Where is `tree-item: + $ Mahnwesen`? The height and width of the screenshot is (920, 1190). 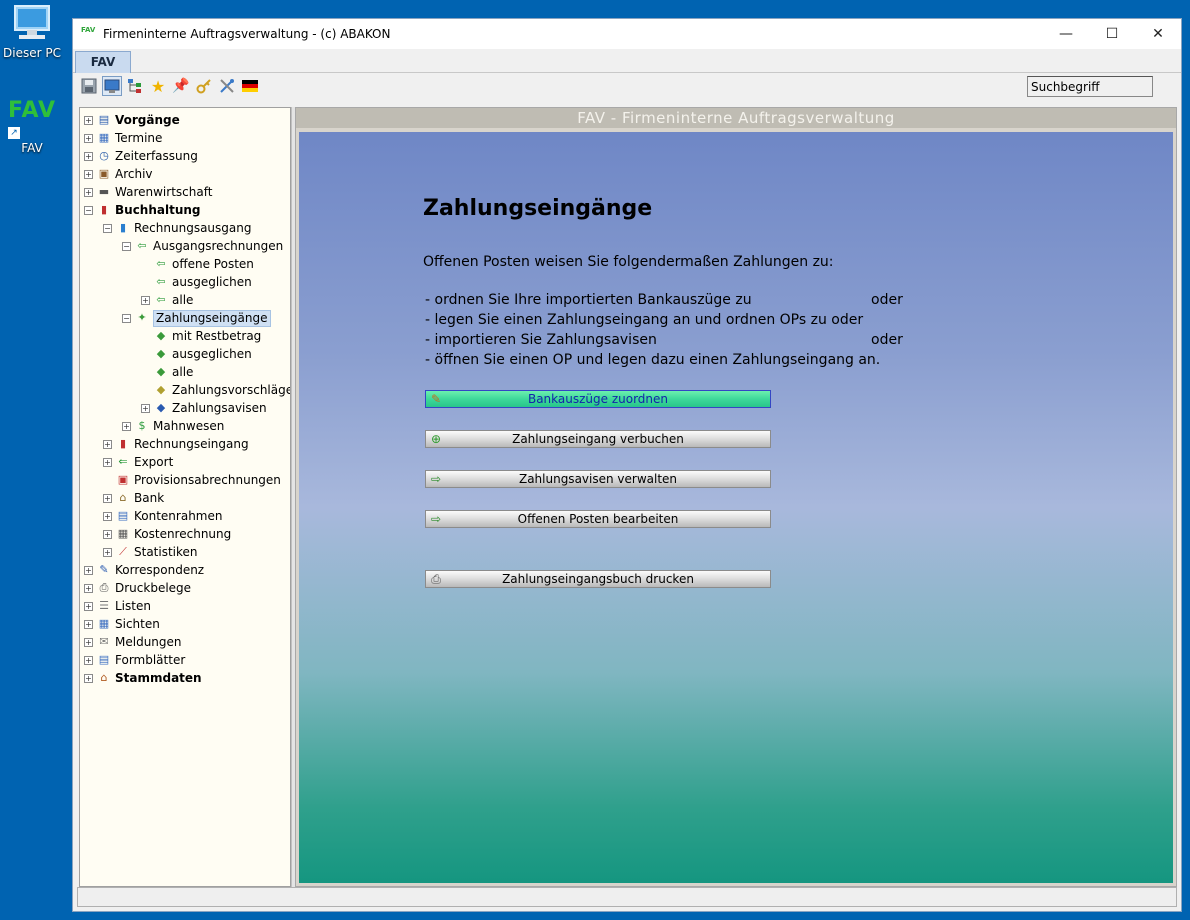
tree-item: + $ Mahnwesen is located at coordinates (173, 426).